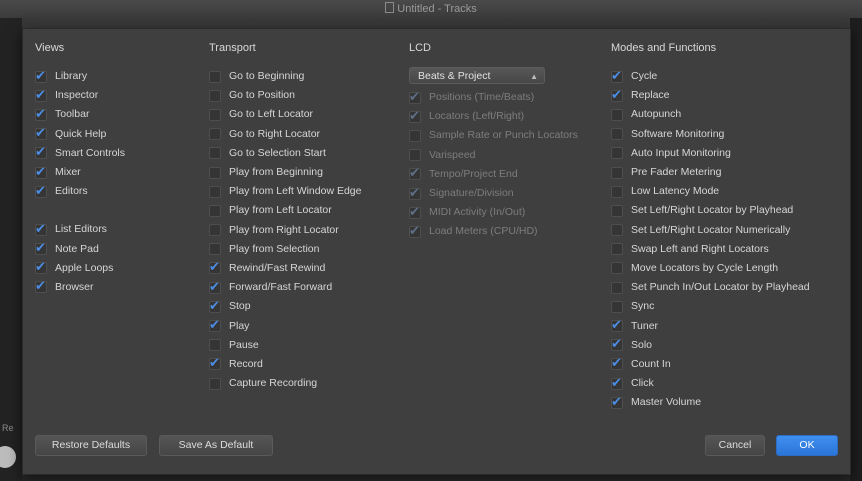 The width and height of the screenshot is (862, 481). Describe the element at coordinates (304, 249) in the screenshot. I see `checkbox-row-play-from-selection: Play from Selection` at that location.